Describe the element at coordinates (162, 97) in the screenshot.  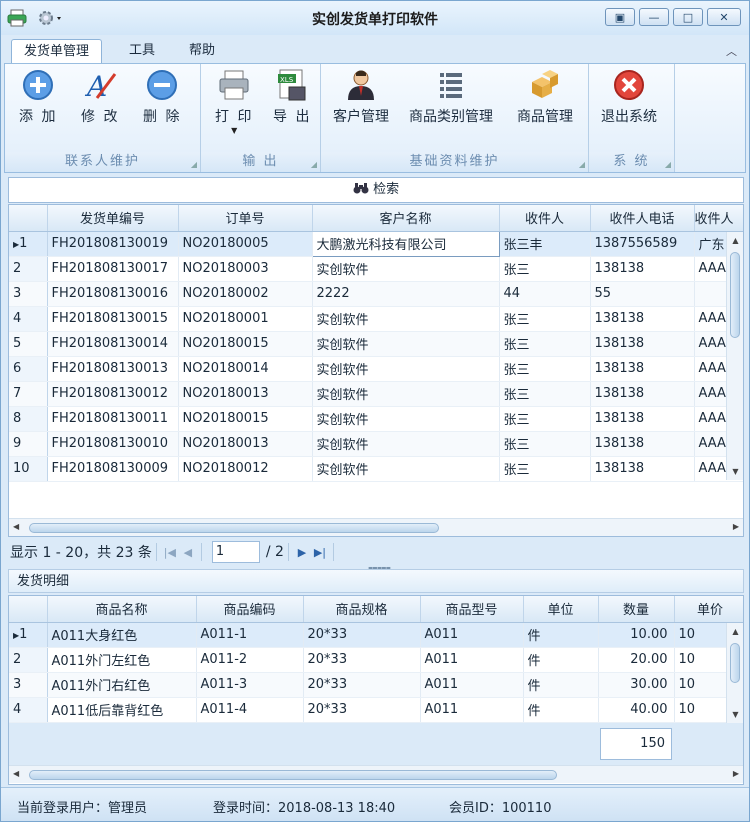
I see `delete-button: 删 除` at that location.